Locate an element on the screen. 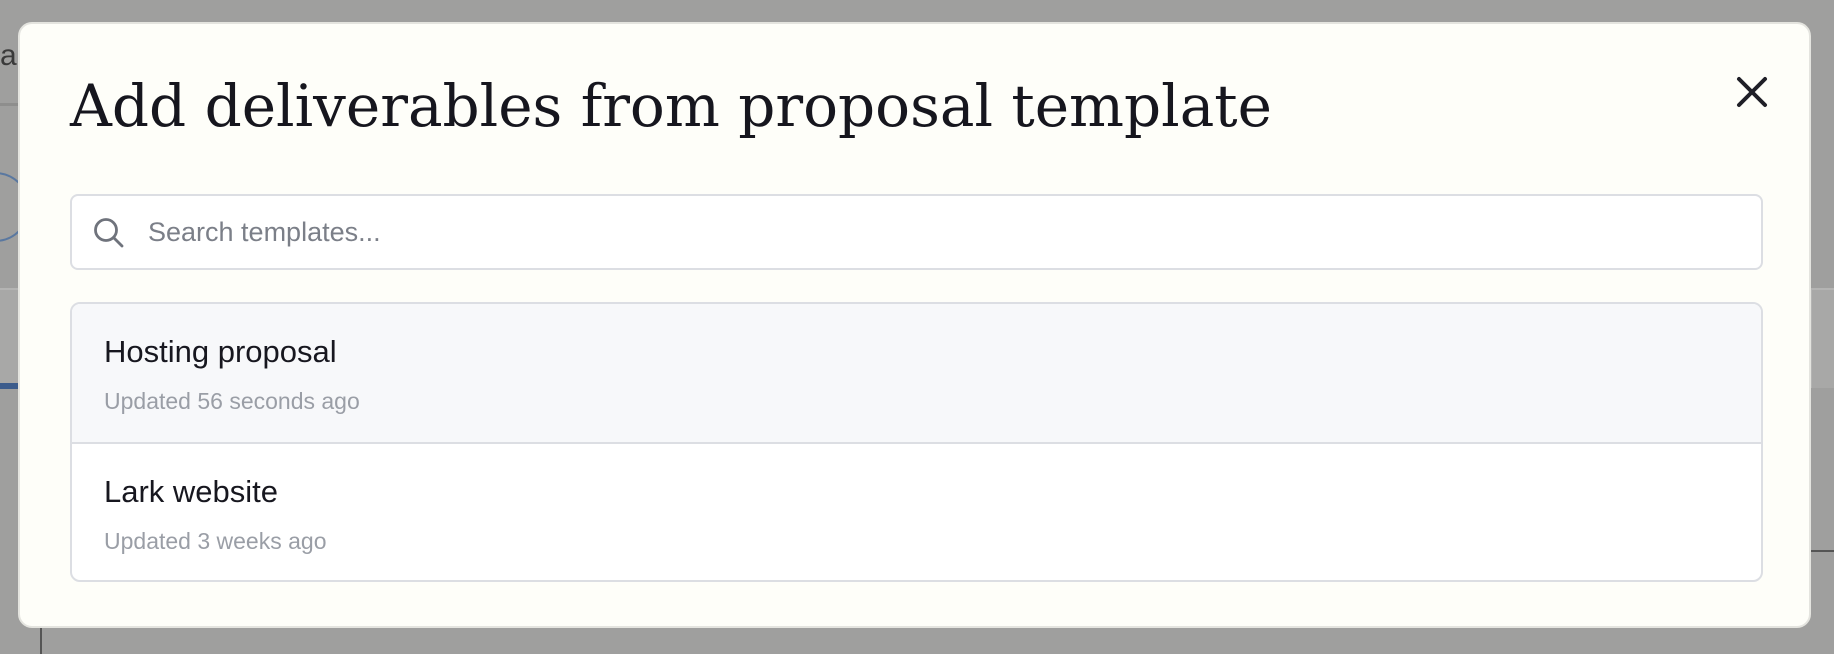 This screenshot has height=654, width=1834. search-icon is located at coordinates (109, 233).